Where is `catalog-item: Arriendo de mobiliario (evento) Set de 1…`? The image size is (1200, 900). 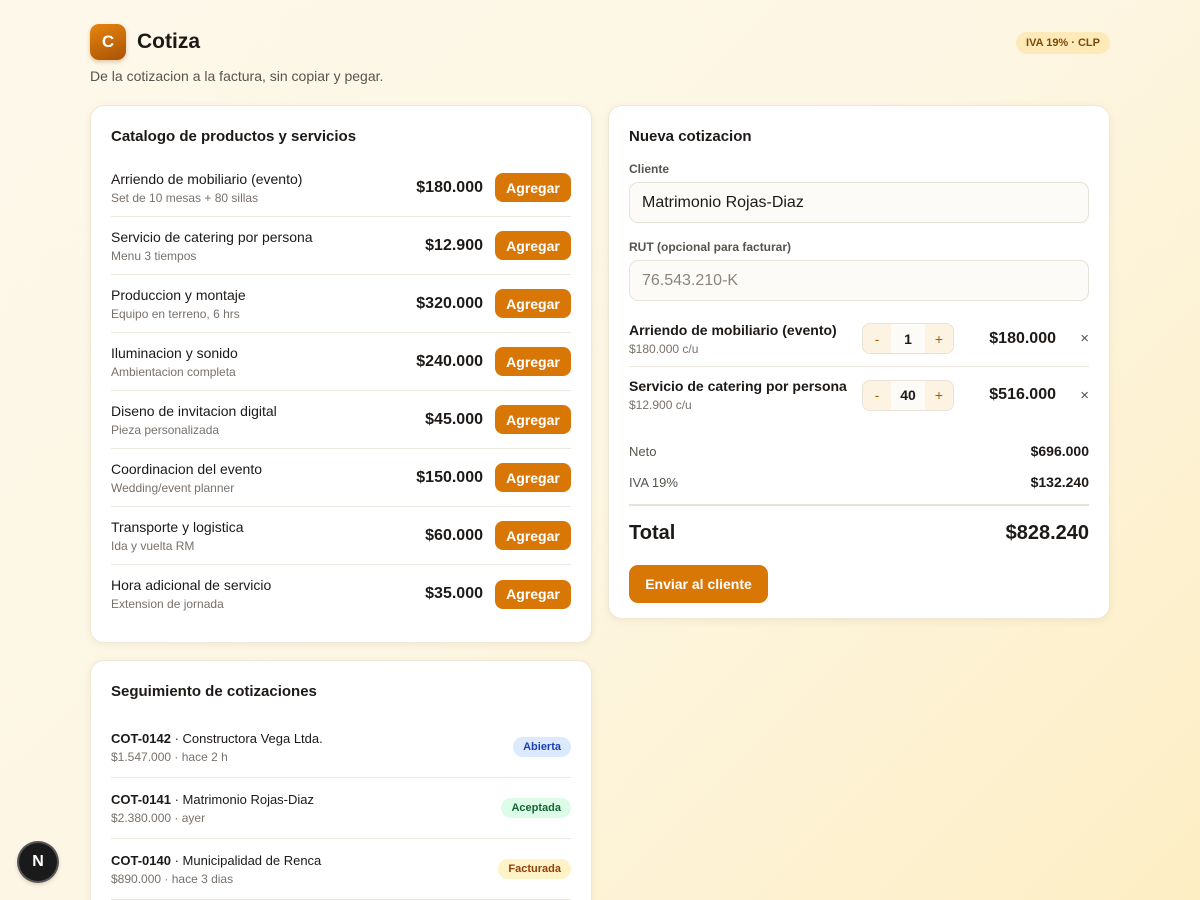
catalog-item: Arriendo de mobiliario (evento) Set de 1… is located at coordinates (341, 188).